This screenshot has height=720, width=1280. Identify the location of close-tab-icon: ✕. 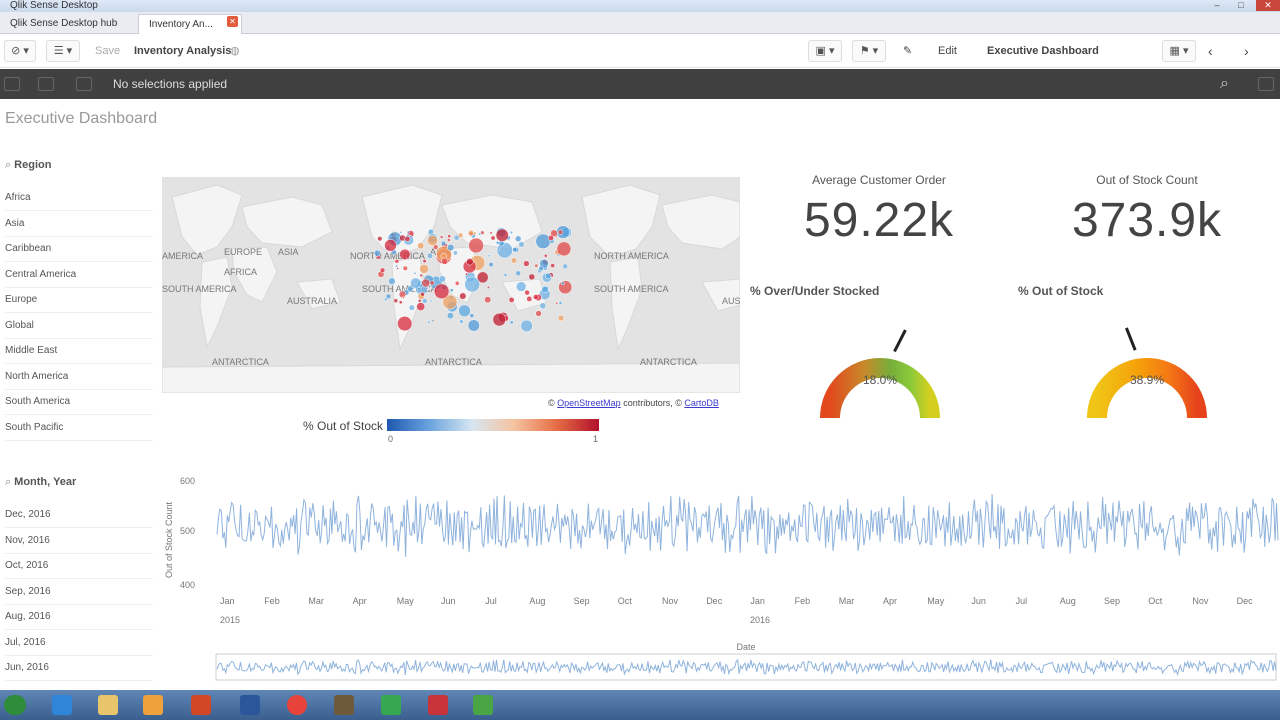
(232, 21).